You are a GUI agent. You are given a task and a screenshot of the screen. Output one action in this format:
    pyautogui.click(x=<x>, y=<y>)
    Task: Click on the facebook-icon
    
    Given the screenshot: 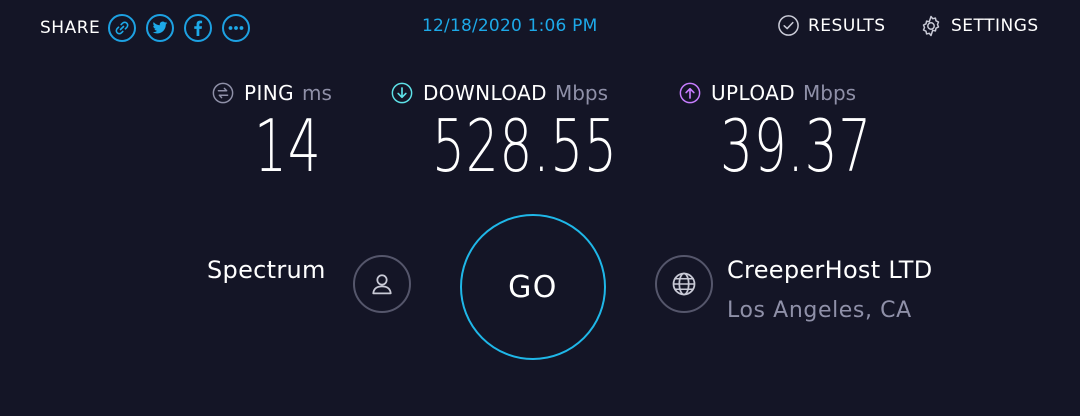 What is the action you would take?
    pyautogui.click(x=198, y=28)
    